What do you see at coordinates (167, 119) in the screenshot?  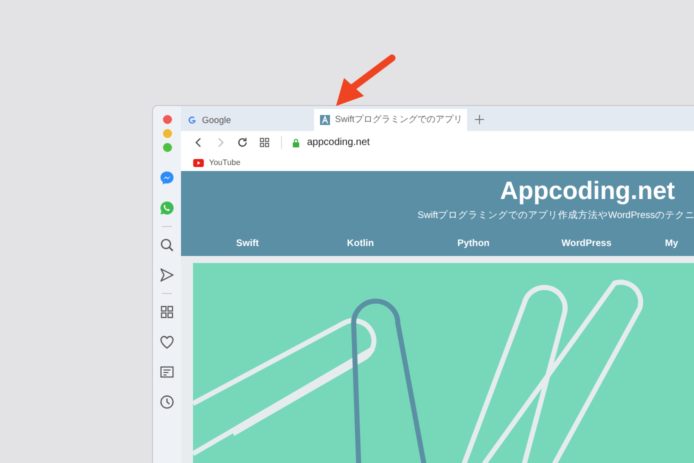 I see `close-button` at bounding box center [167, 119].